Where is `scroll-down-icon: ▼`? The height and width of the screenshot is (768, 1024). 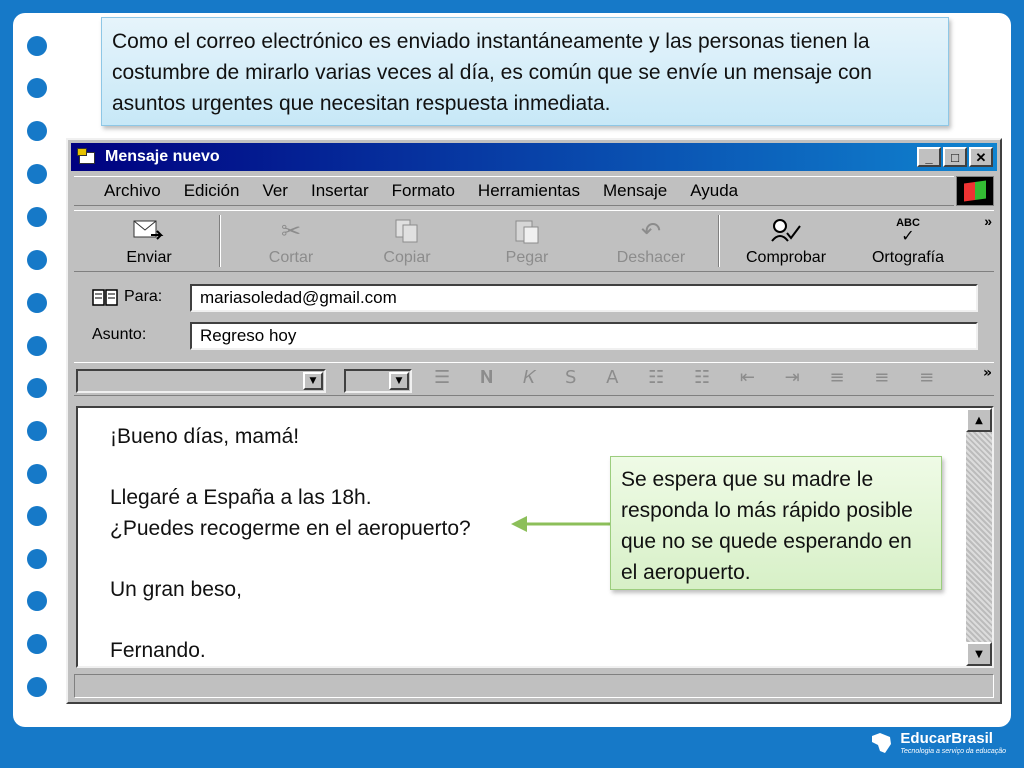 scroll-down-icon: ▼ is located at coordinates (979, 654).